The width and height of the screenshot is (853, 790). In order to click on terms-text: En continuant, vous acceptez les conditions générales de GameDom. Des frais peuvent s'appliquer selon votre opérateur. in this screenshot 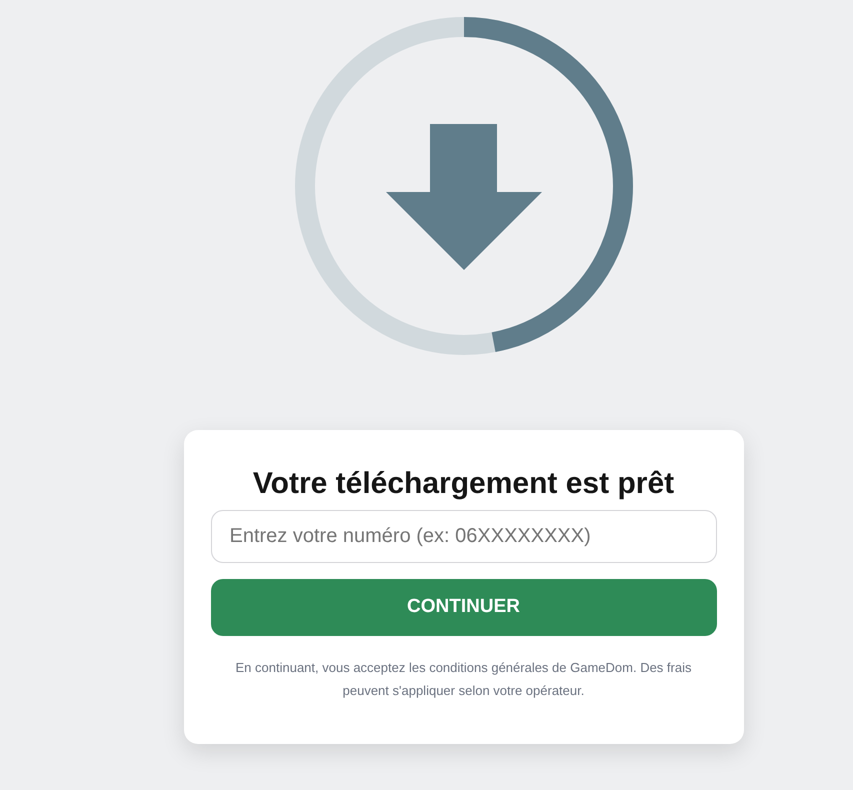, I will do `click(463, 679)`.